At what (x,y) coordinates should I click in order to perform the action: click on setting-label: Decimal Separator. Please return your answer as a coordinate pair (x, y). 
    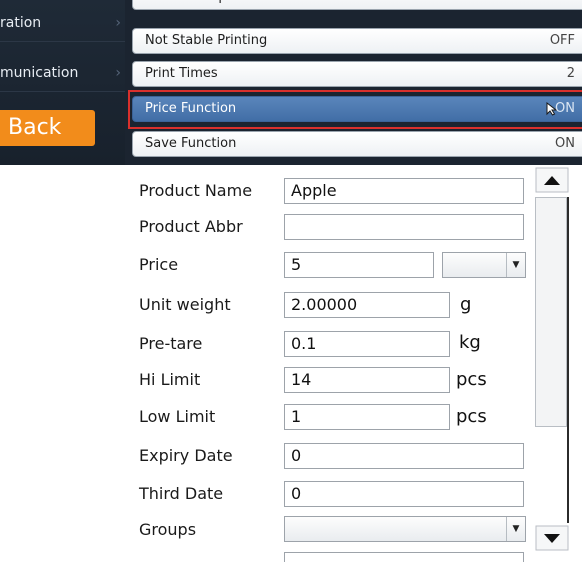
    Looking at the image, I should click on (205, 4).